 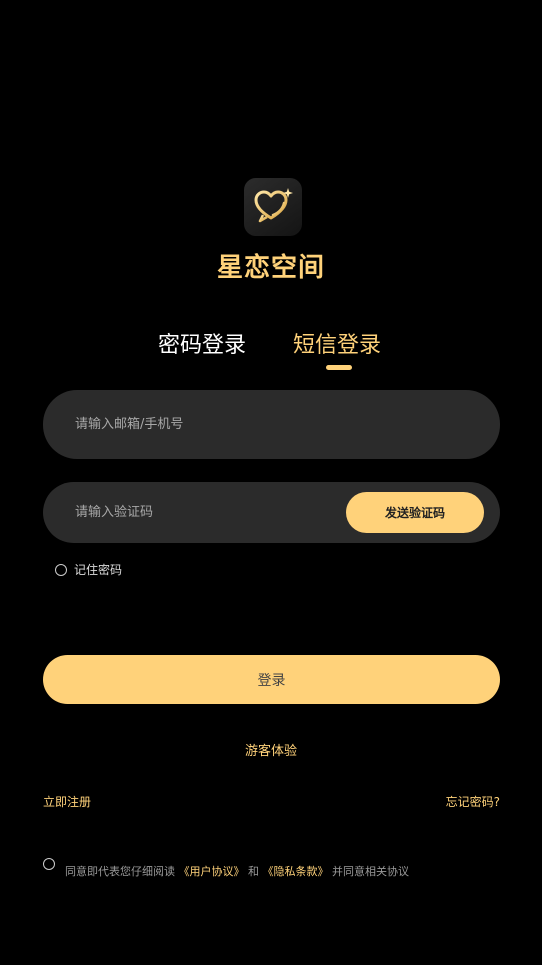 I want to click on code-field: 发送验证码, so click(x=271, y=512).